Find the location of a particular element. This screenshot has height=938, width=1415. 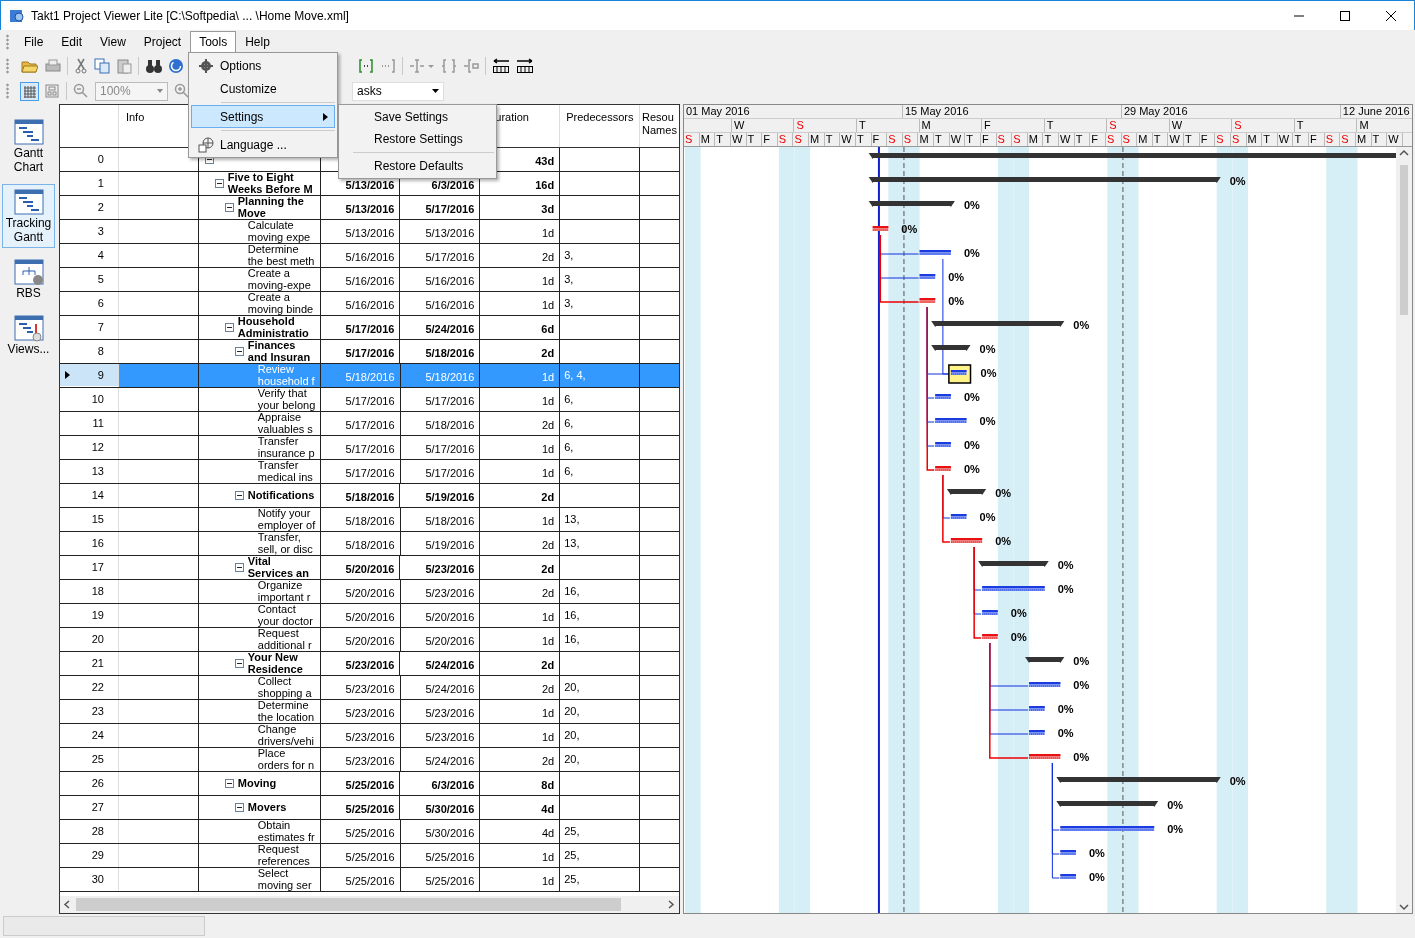

table-row: 11 Appraise valuables s 5/17/2016 5/18/2016 2d 6, is located at coordinates (369, 423).